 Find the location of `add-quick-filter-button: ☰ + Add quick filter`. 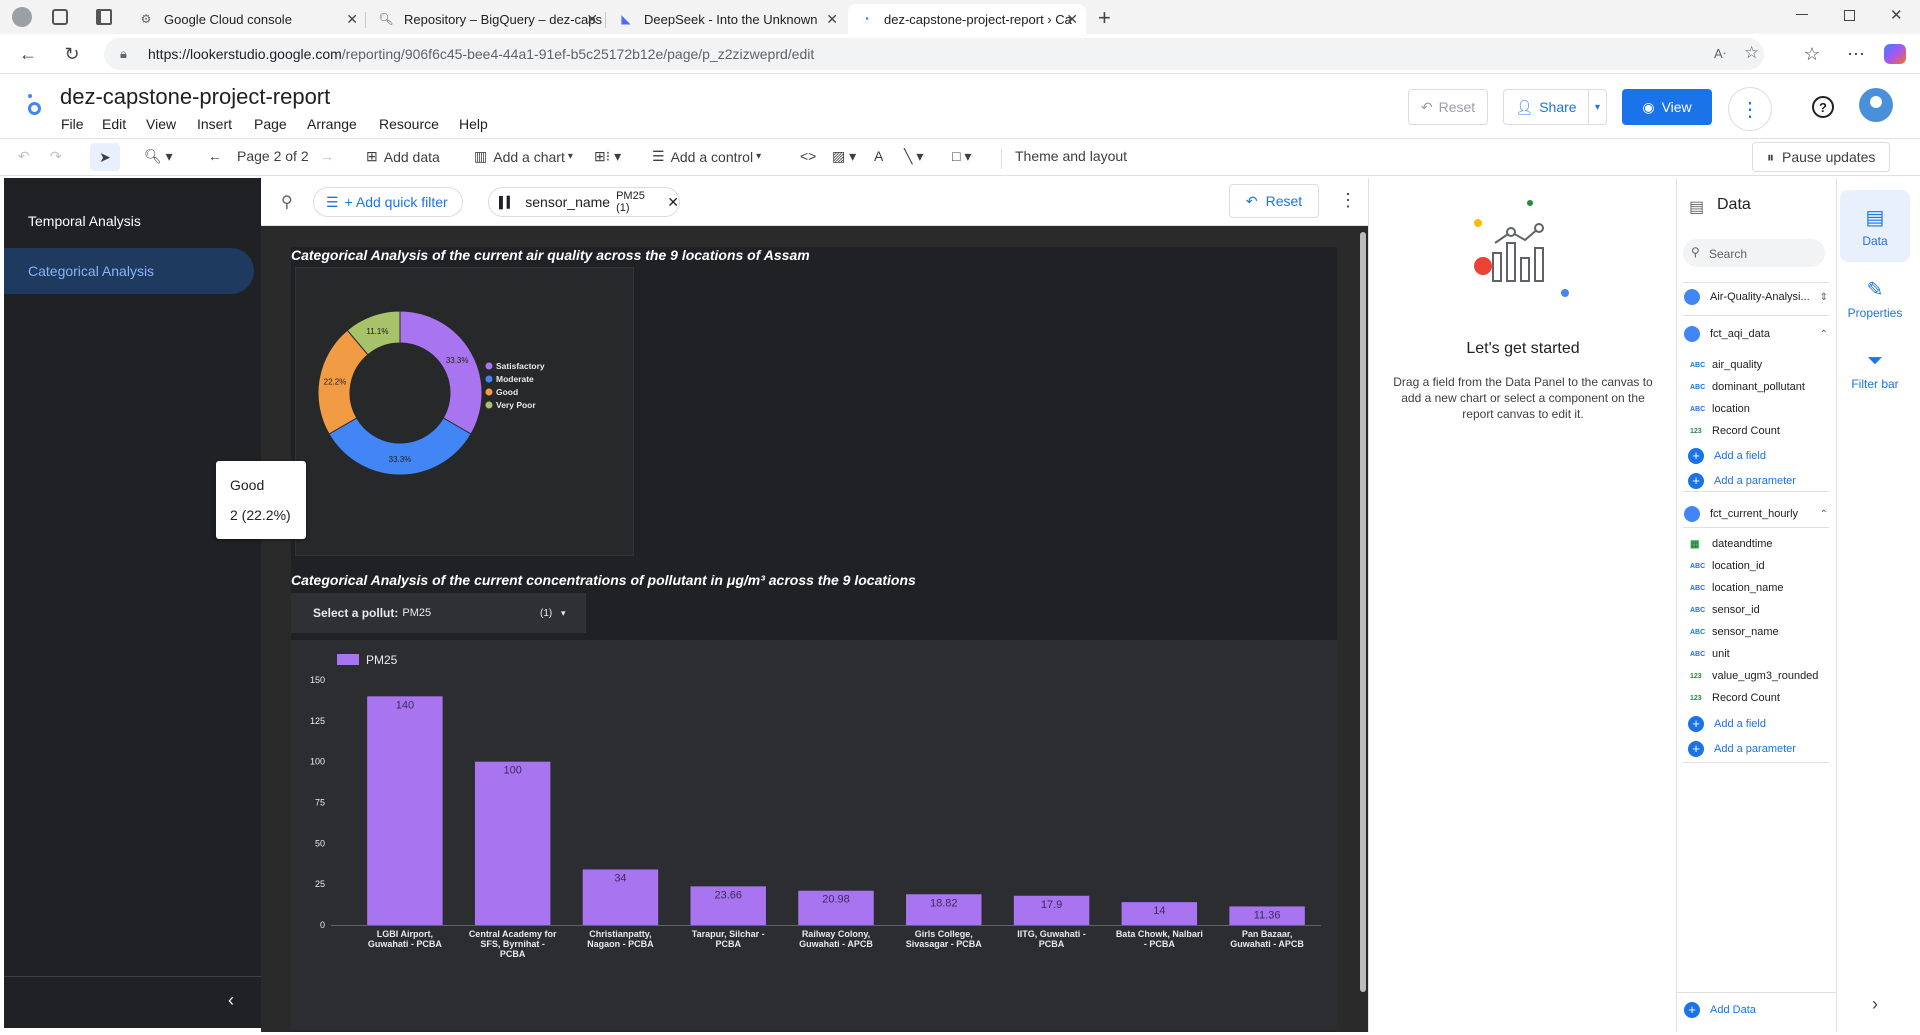

add-quick-filter-button: ☰ + Add quick filter is located at coordinates (388, 202).